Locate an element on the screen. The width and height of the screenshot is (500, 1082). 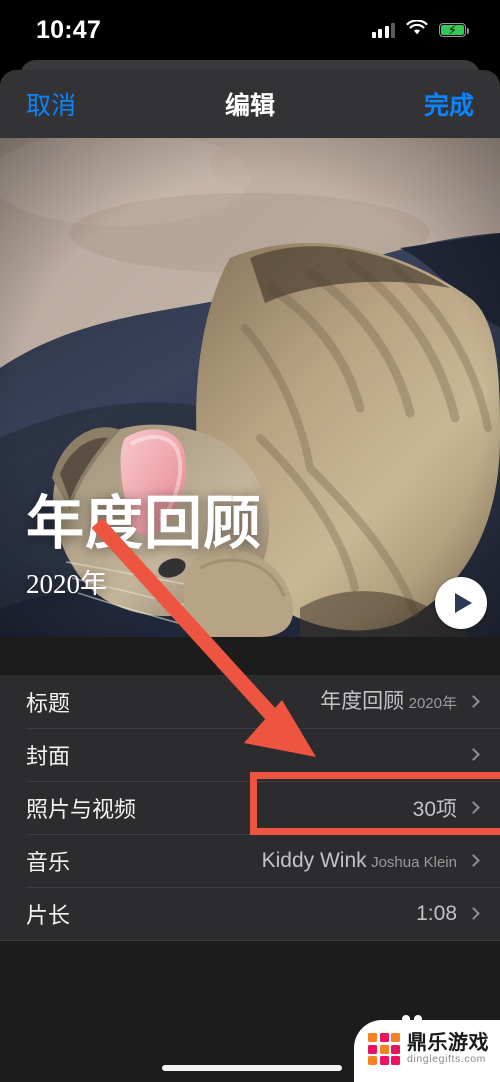
row-label: 封面 is located at coordinates (48, 756).